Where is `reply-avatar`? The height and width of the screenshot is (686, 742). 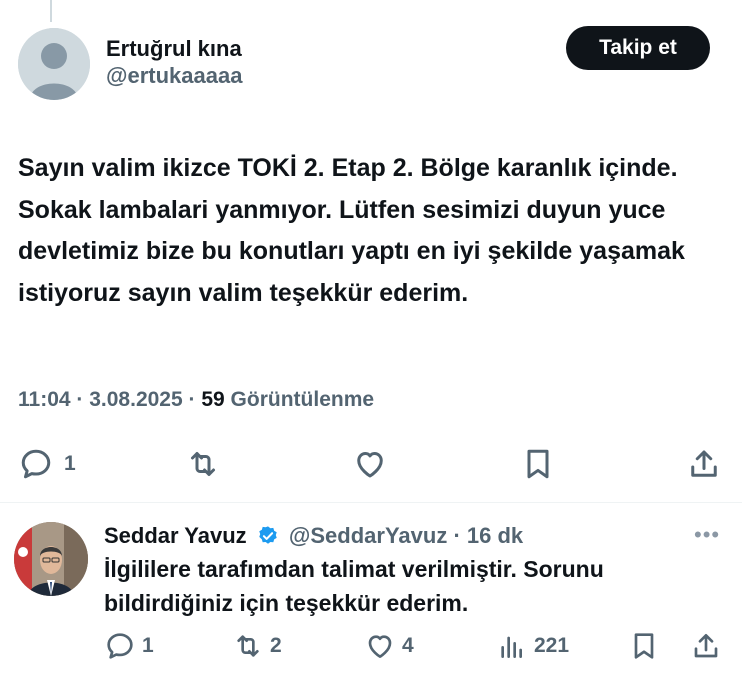
reply-avatar is located at coordinates (51, 559).